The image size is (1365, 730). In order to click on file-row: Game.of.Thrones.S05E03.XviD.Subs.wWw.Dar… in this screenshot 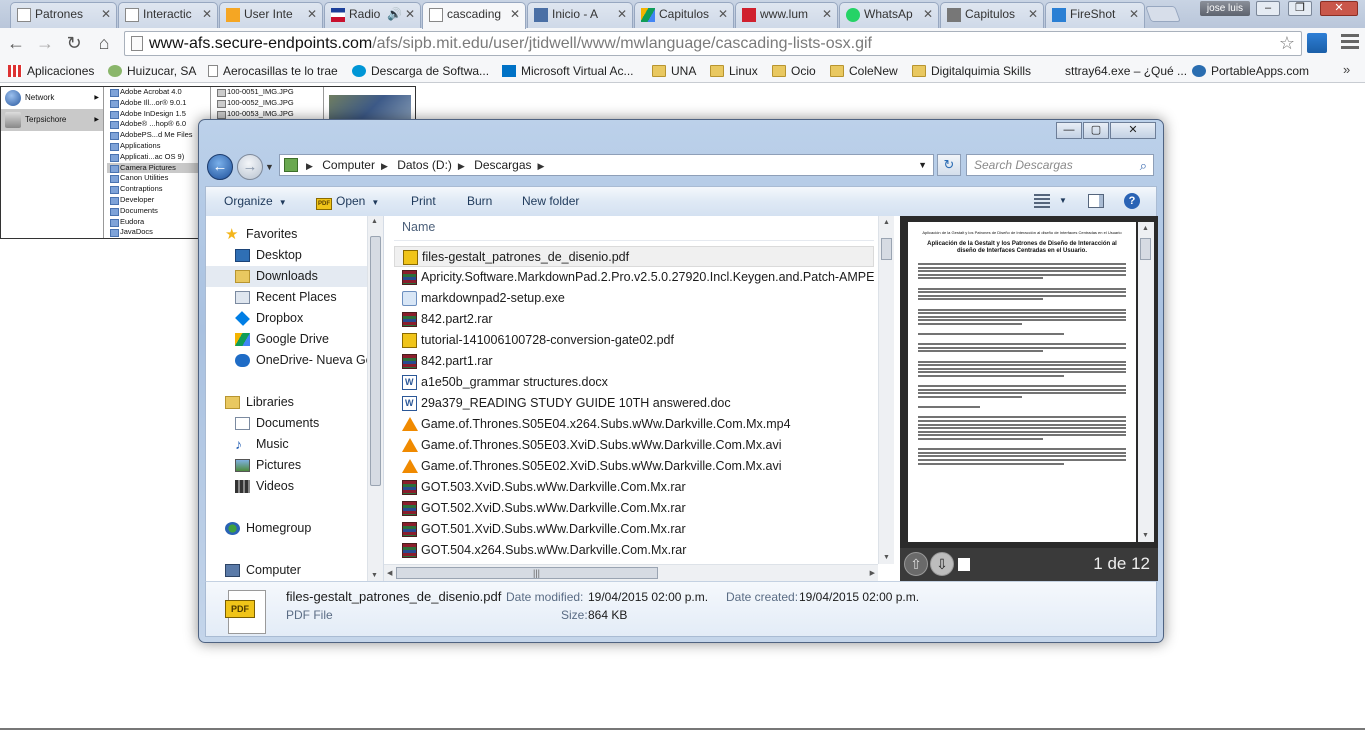, I will do `click(634, 445)`.